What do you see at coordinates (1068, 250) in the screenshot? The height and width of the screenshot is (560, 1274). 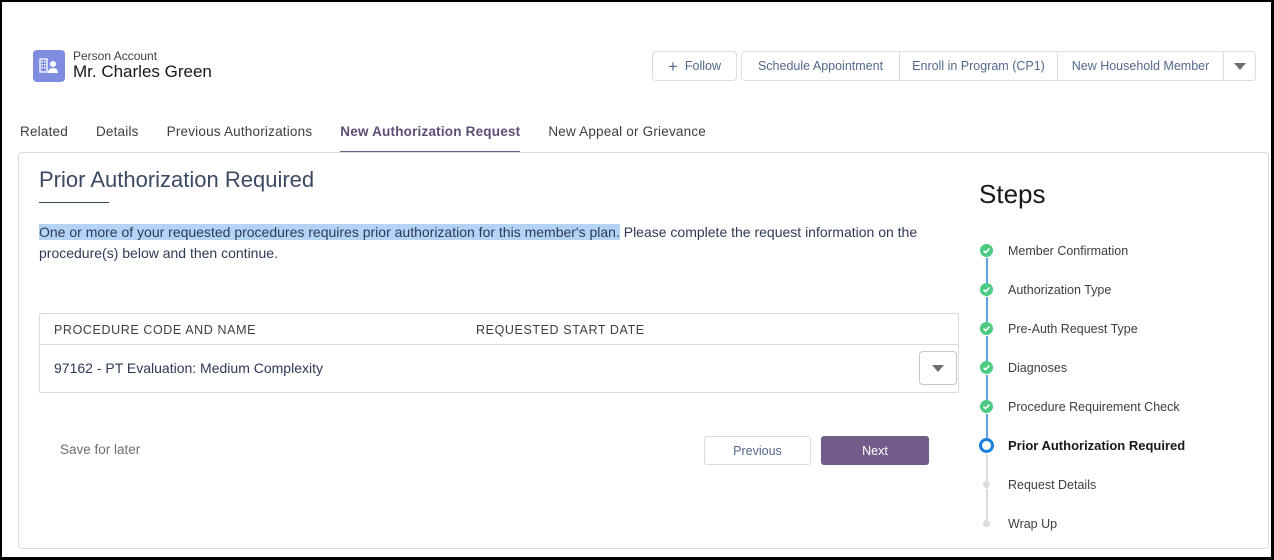 I see `step-label: Member Confirmation` at bounding box center [1068, 250].